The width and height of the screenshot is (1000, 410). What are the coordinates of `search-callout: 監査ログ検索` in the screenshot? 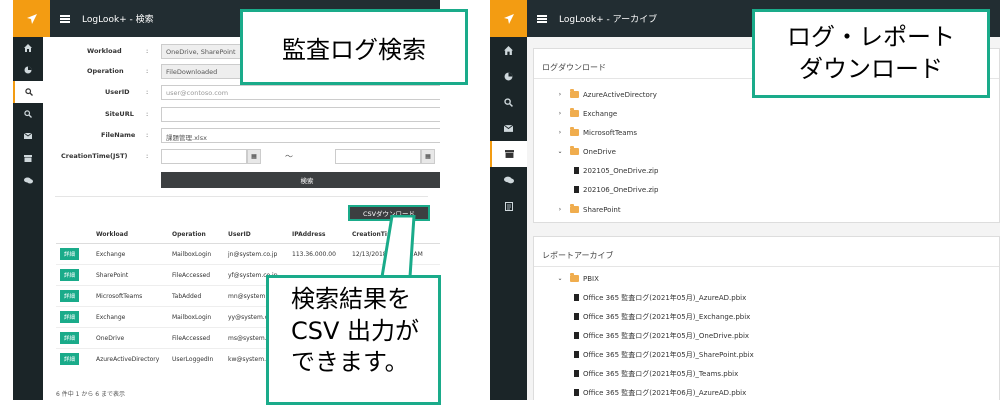 It's located at (354, 47).